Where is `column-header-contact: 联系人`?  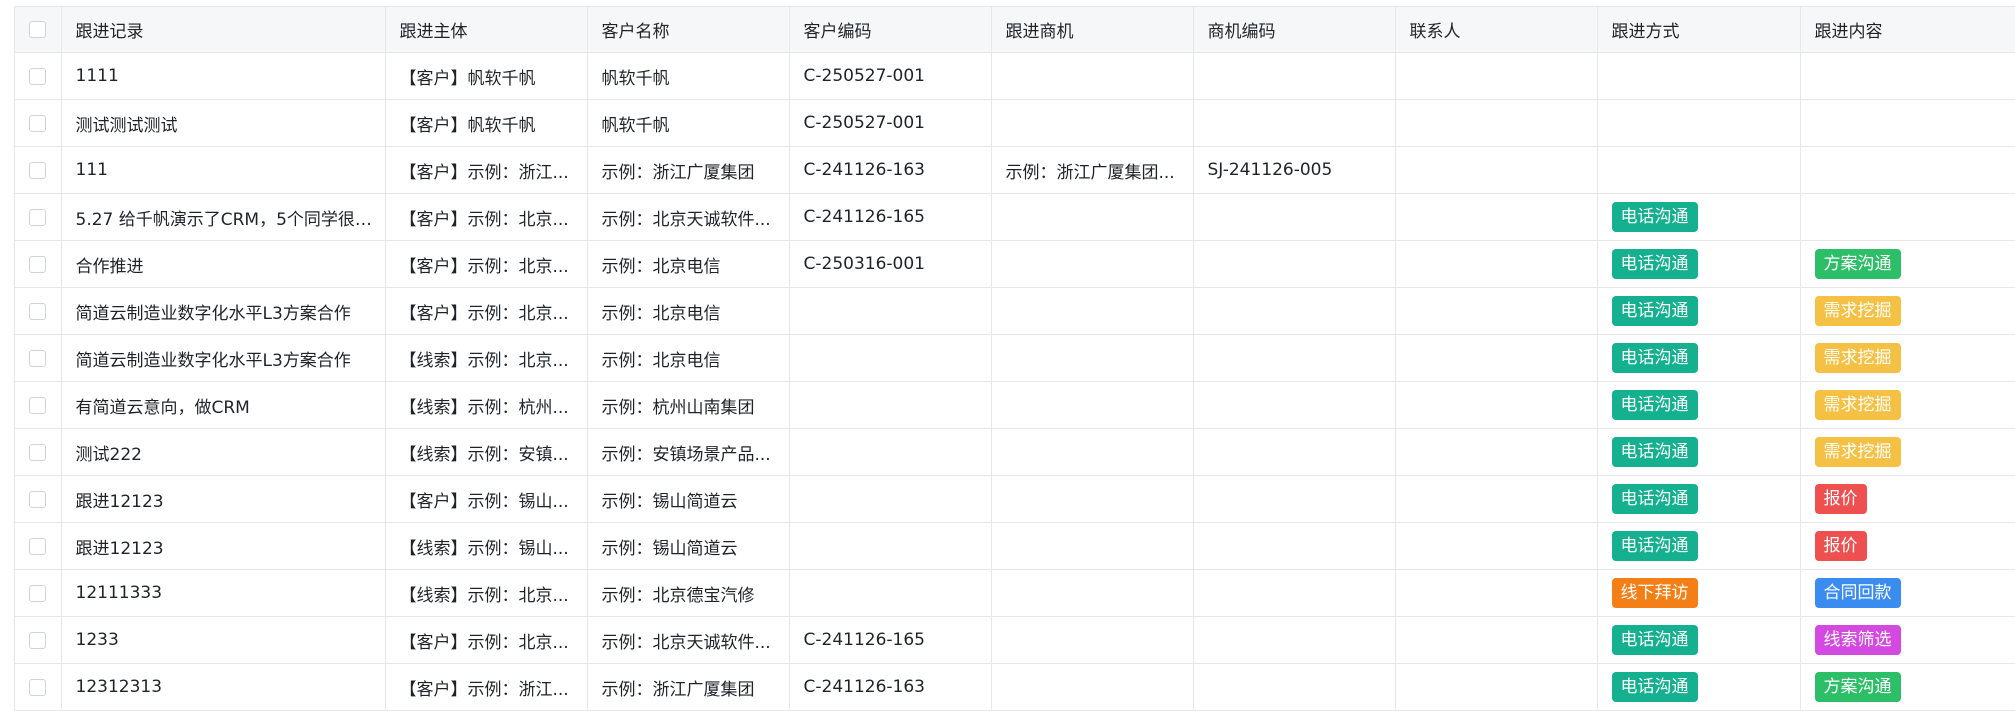 column-header-contact: 联系人 is located at coordinates (1496, 29).